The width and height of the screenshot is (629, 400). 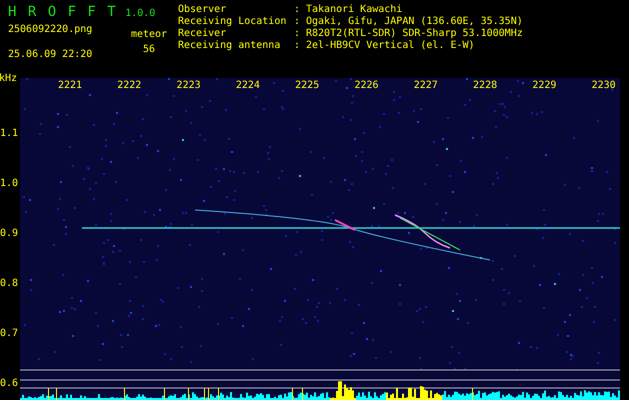 What do you see at coordinates (149, 35) in the screenshot?
I see `counter-label: meteor` at bounding box center [149, 35].